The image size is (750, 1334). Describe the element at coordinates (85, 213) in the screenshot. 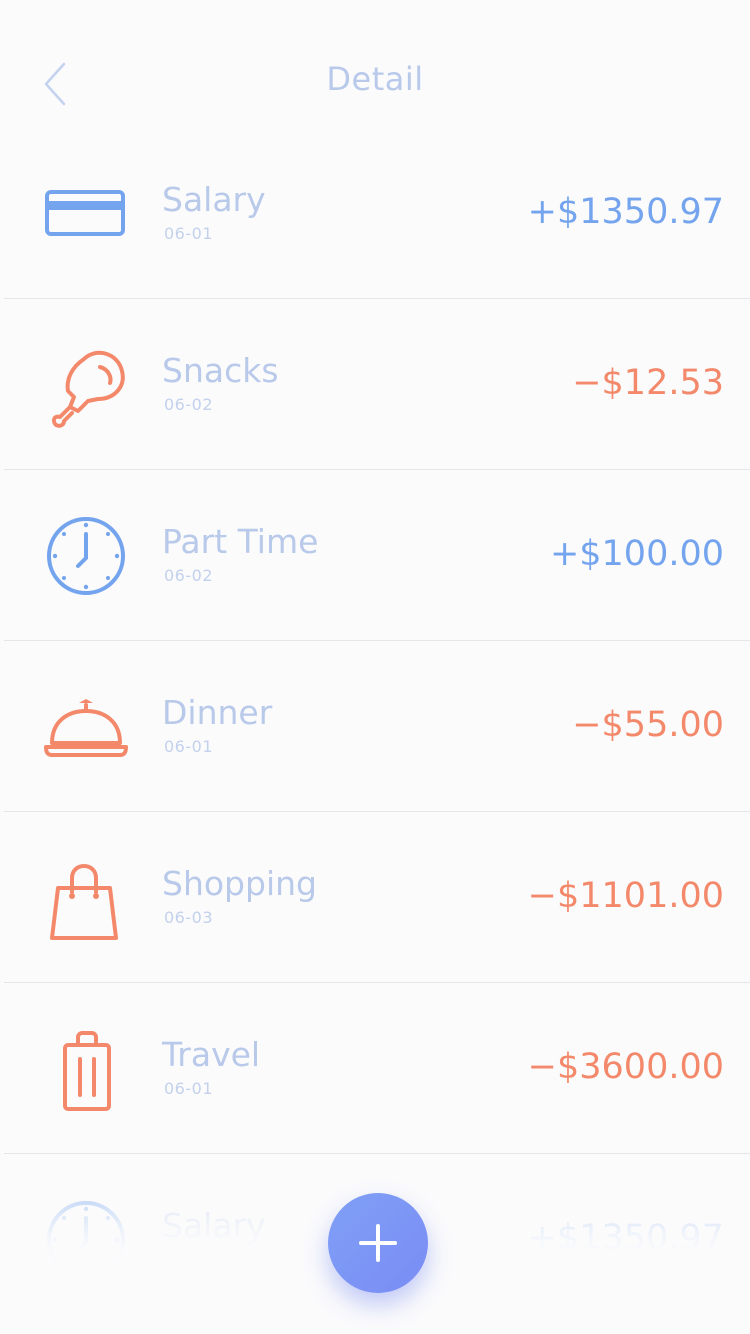

I see `credit-card-icon` at that location.